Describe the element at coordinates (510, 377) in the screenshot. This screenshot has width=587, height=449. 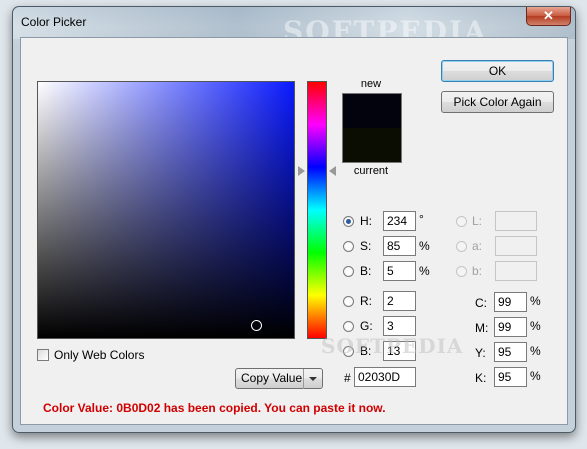
I see `black-input: 95` at that location.